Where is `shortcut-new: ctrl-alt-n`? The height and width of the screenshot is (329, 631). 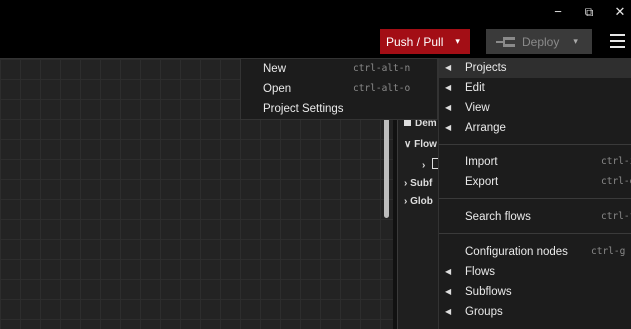
shortcut-new: ctrl-alt-n is located at coordinates (382, 68).